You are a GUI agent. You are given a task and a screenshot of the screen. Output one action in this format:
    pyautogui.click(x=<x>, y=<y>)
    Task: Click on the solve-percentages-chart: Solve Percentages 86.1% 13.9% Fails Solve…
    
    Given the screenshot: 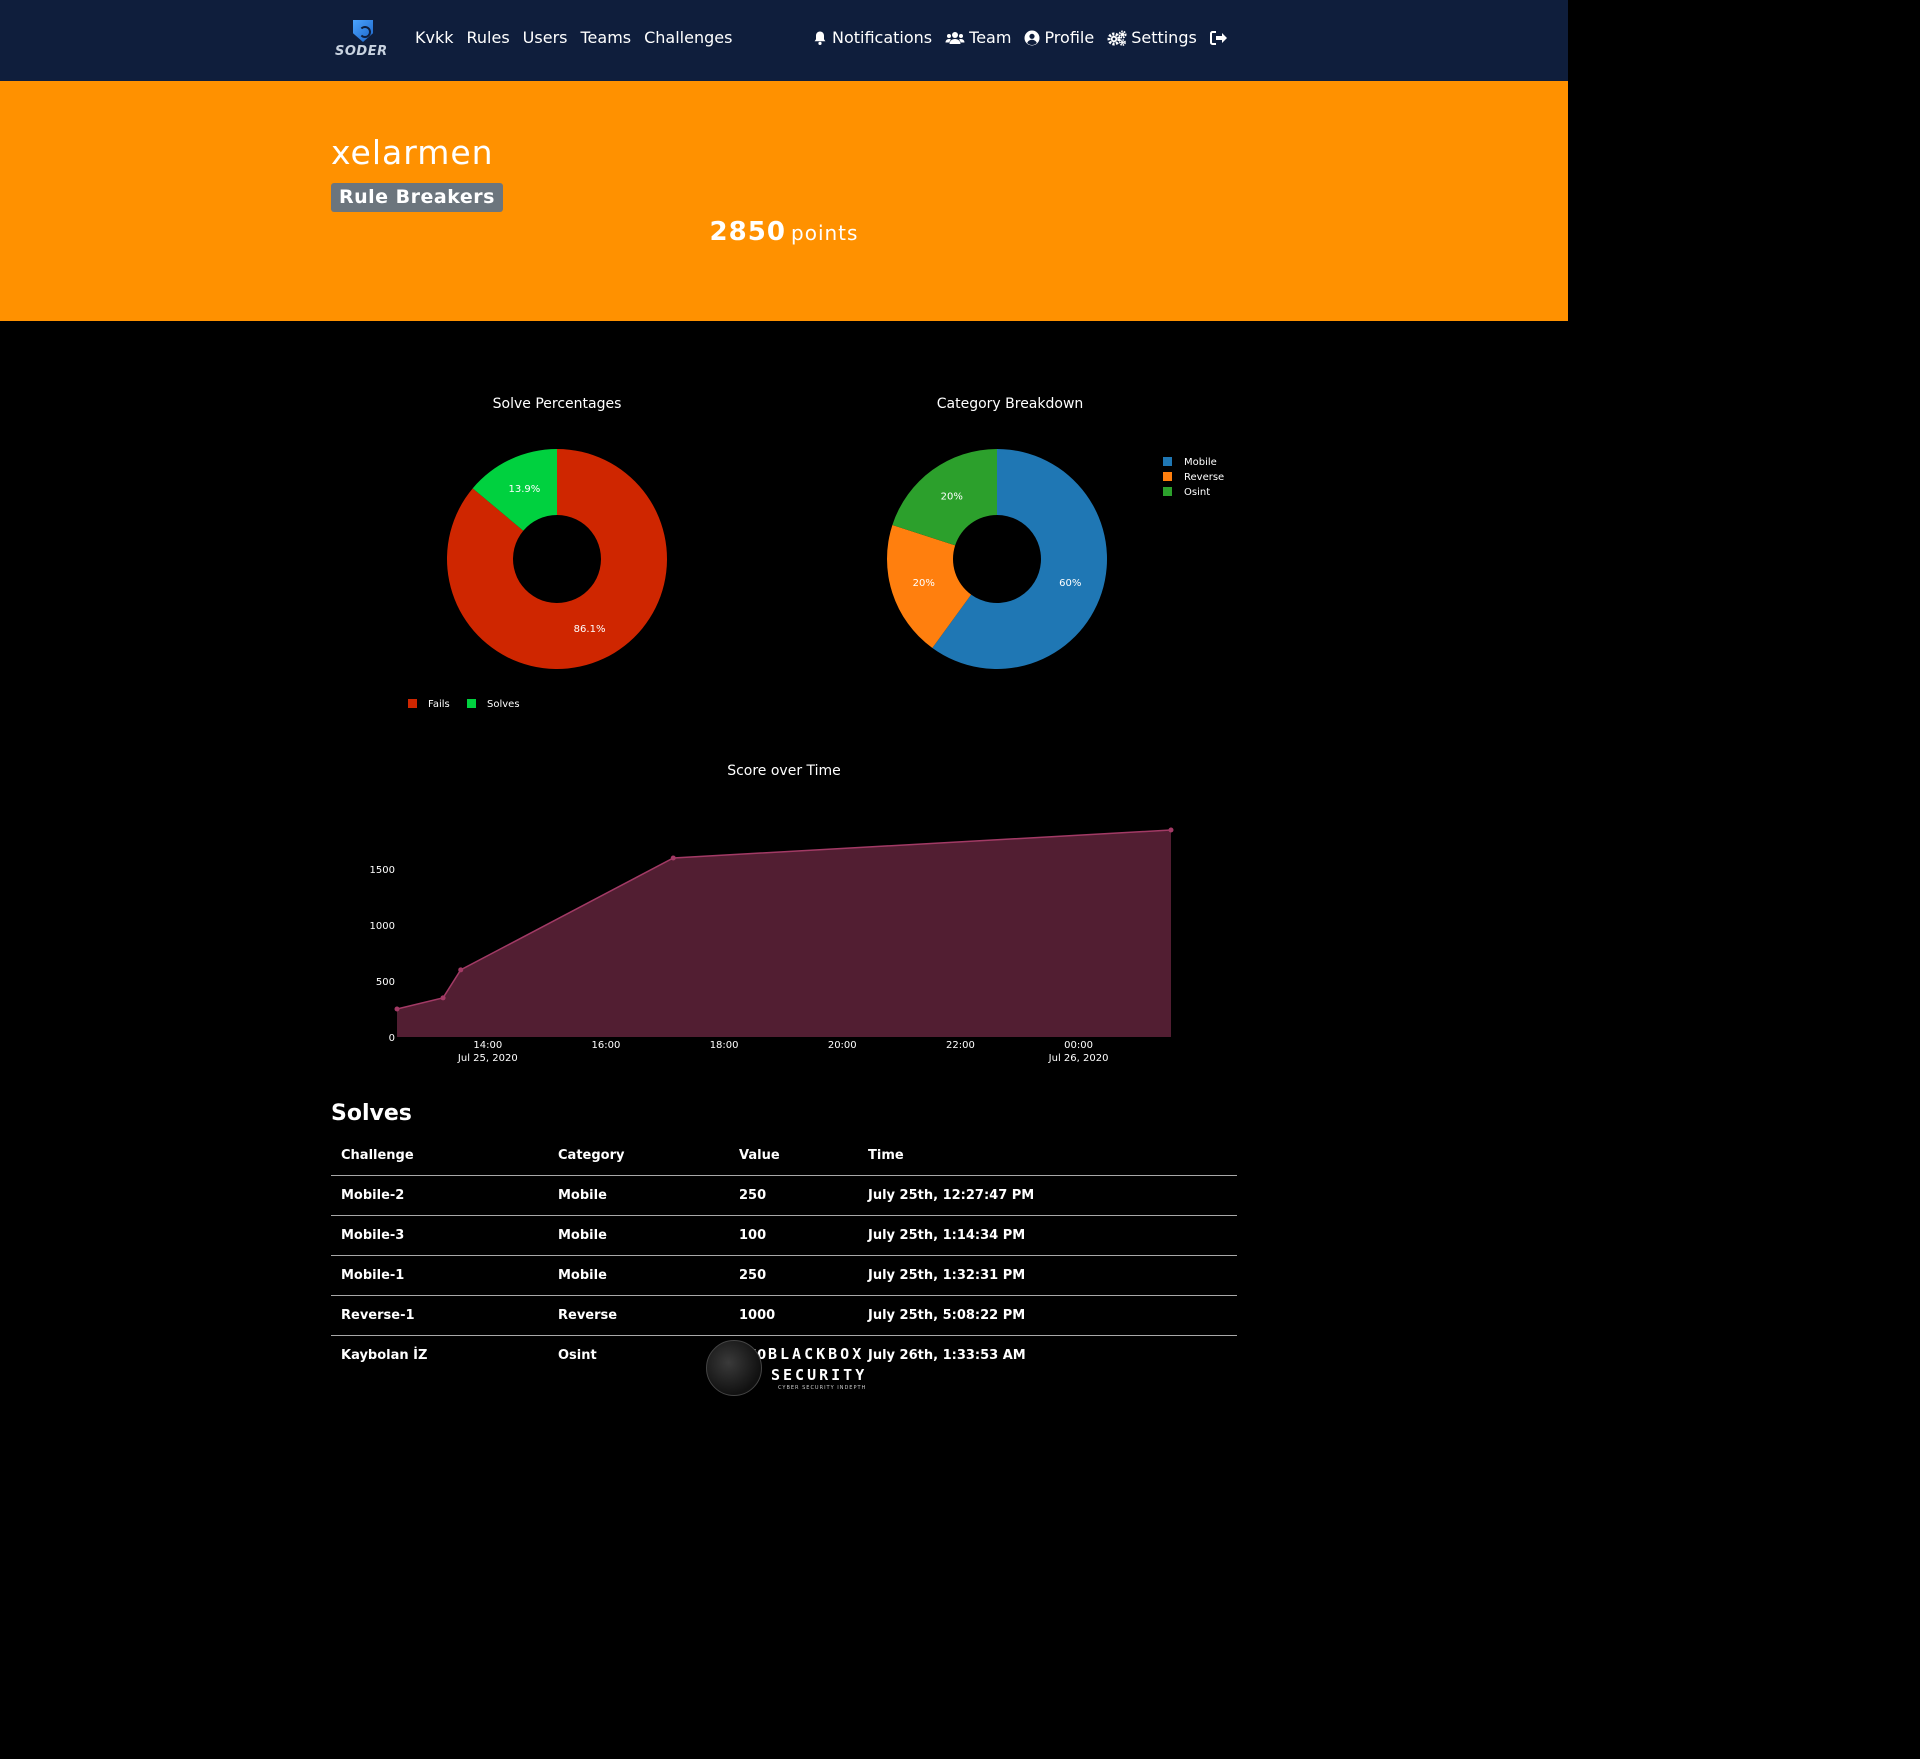 What is the action you would take?
    pyautogui.click(x=537, y=553)
    